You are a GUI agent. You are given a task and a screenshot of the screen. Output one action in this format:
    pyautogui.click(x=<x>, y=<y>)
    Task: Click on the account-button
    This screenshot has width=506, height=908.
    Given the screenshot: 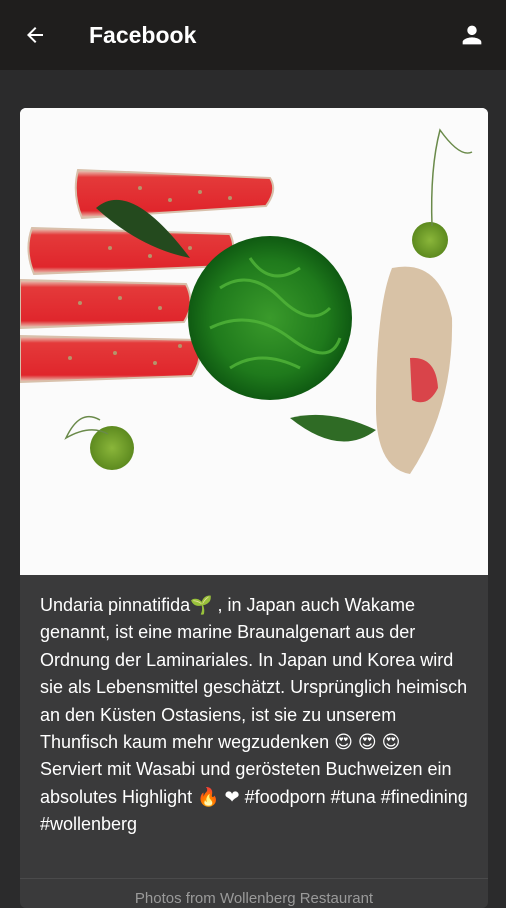 What is the action you would take?
    pyautogui.click(x=472, y=35)
    